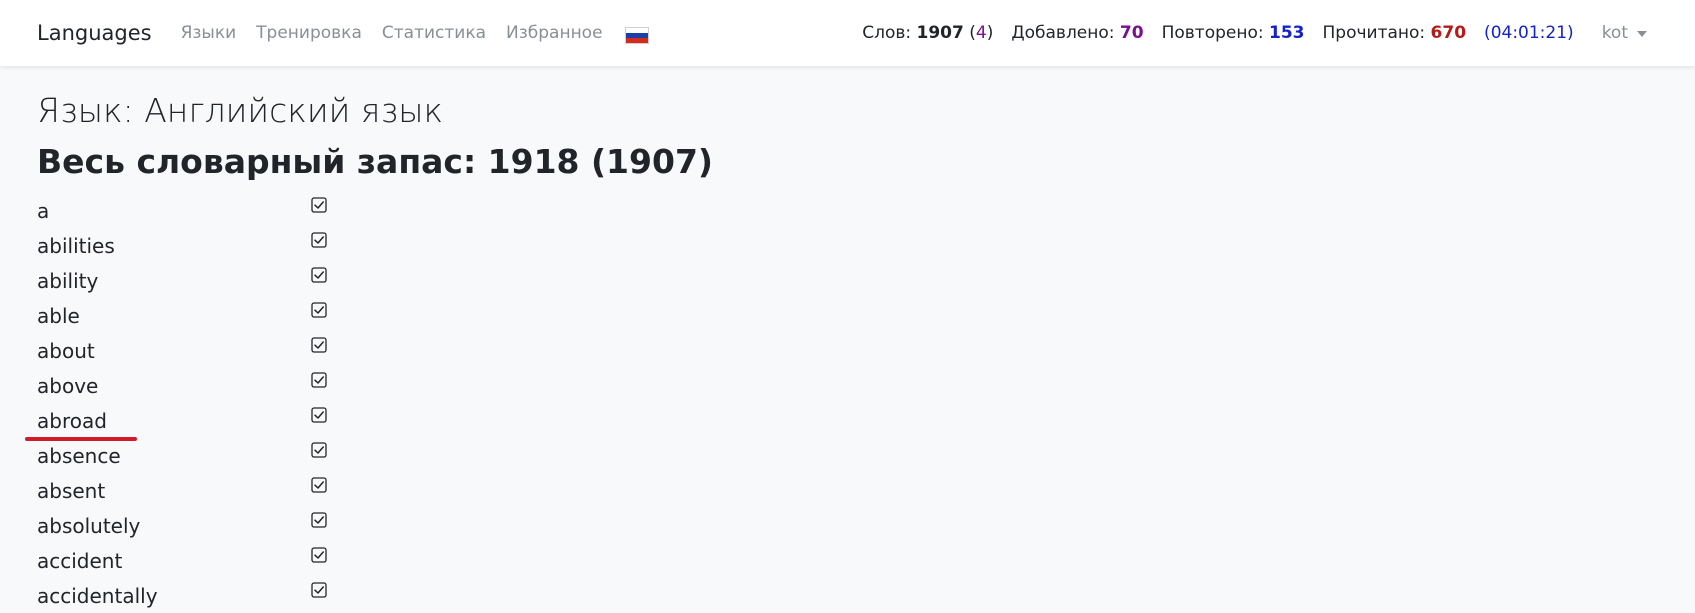 Image resolution: width=1695 pixels, height=613 pixels. What do you see at coordinates (197, 595) in the screenshot?
I see `list-item: accidentally` at bounding box center [197, 595].